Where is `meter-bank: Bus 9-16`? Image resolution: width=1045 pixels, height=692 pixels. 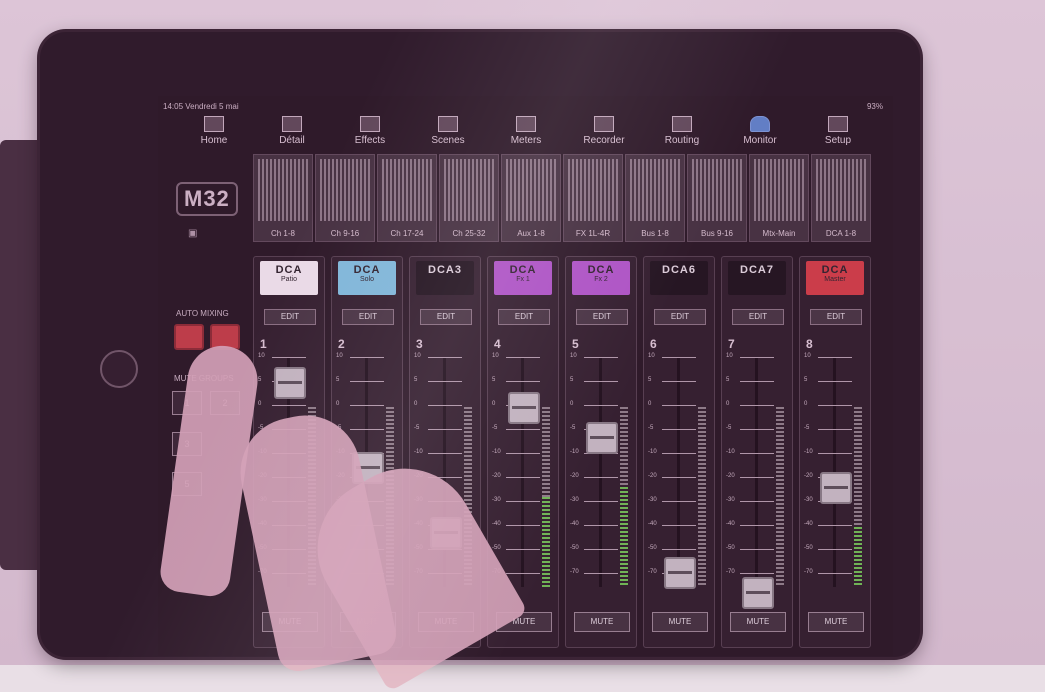 meter-bank: Bus 9-16 is located at coordinates (717, 198).